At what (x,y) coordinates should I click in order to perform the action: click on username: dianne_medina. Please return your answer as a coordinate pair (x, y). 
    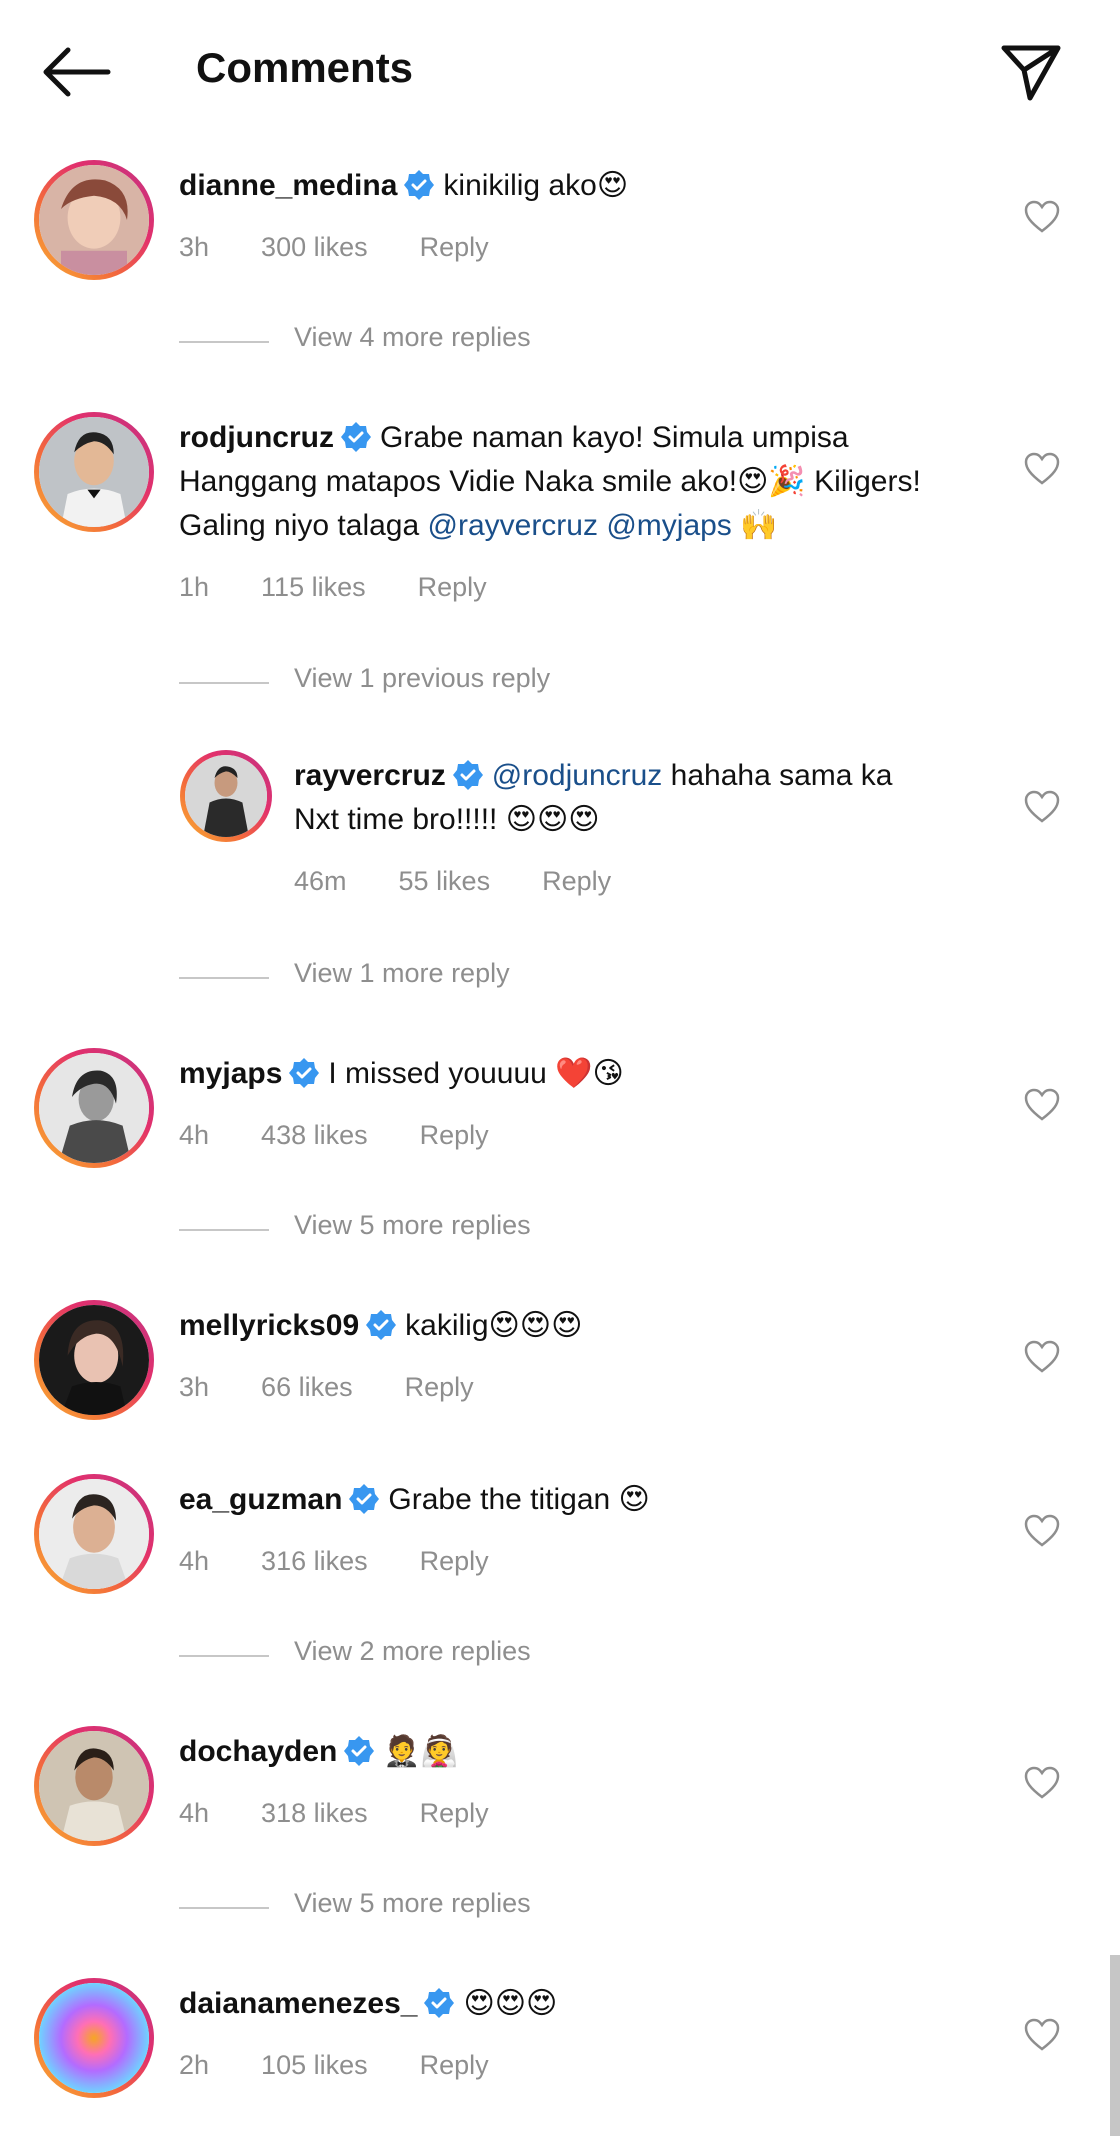
    Looking at the image, I should click on (288, 185).